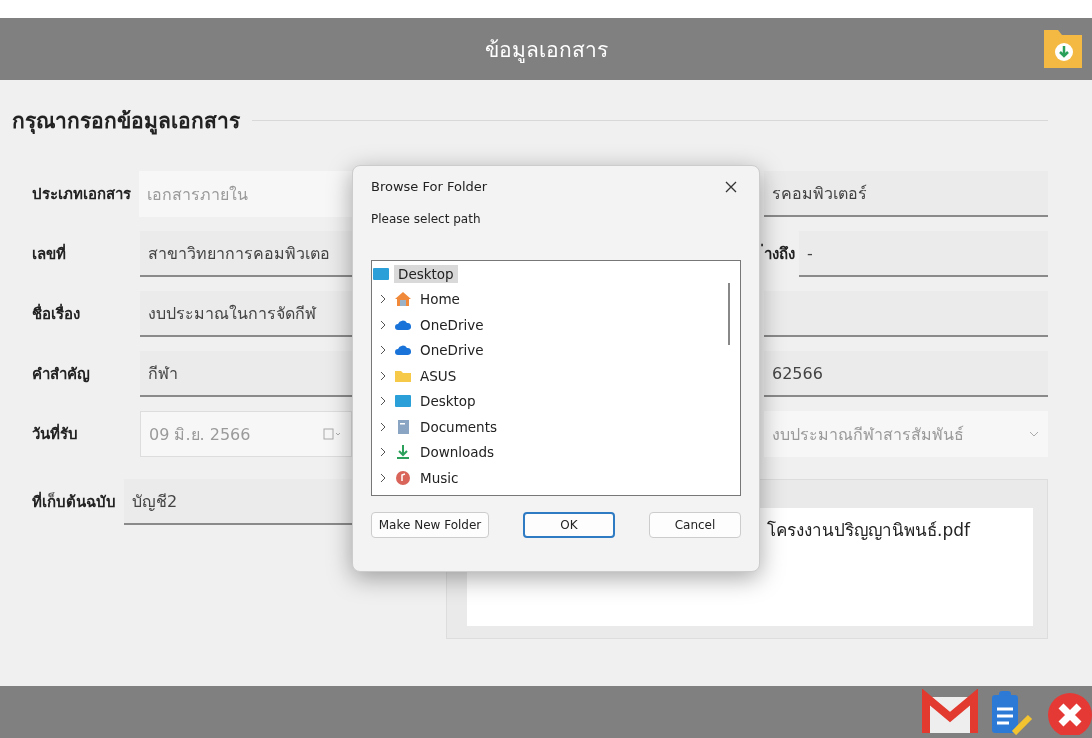  I want to click on input-field: สาขาวิทยาการคอมพิวเตอ, so click(246, 254).